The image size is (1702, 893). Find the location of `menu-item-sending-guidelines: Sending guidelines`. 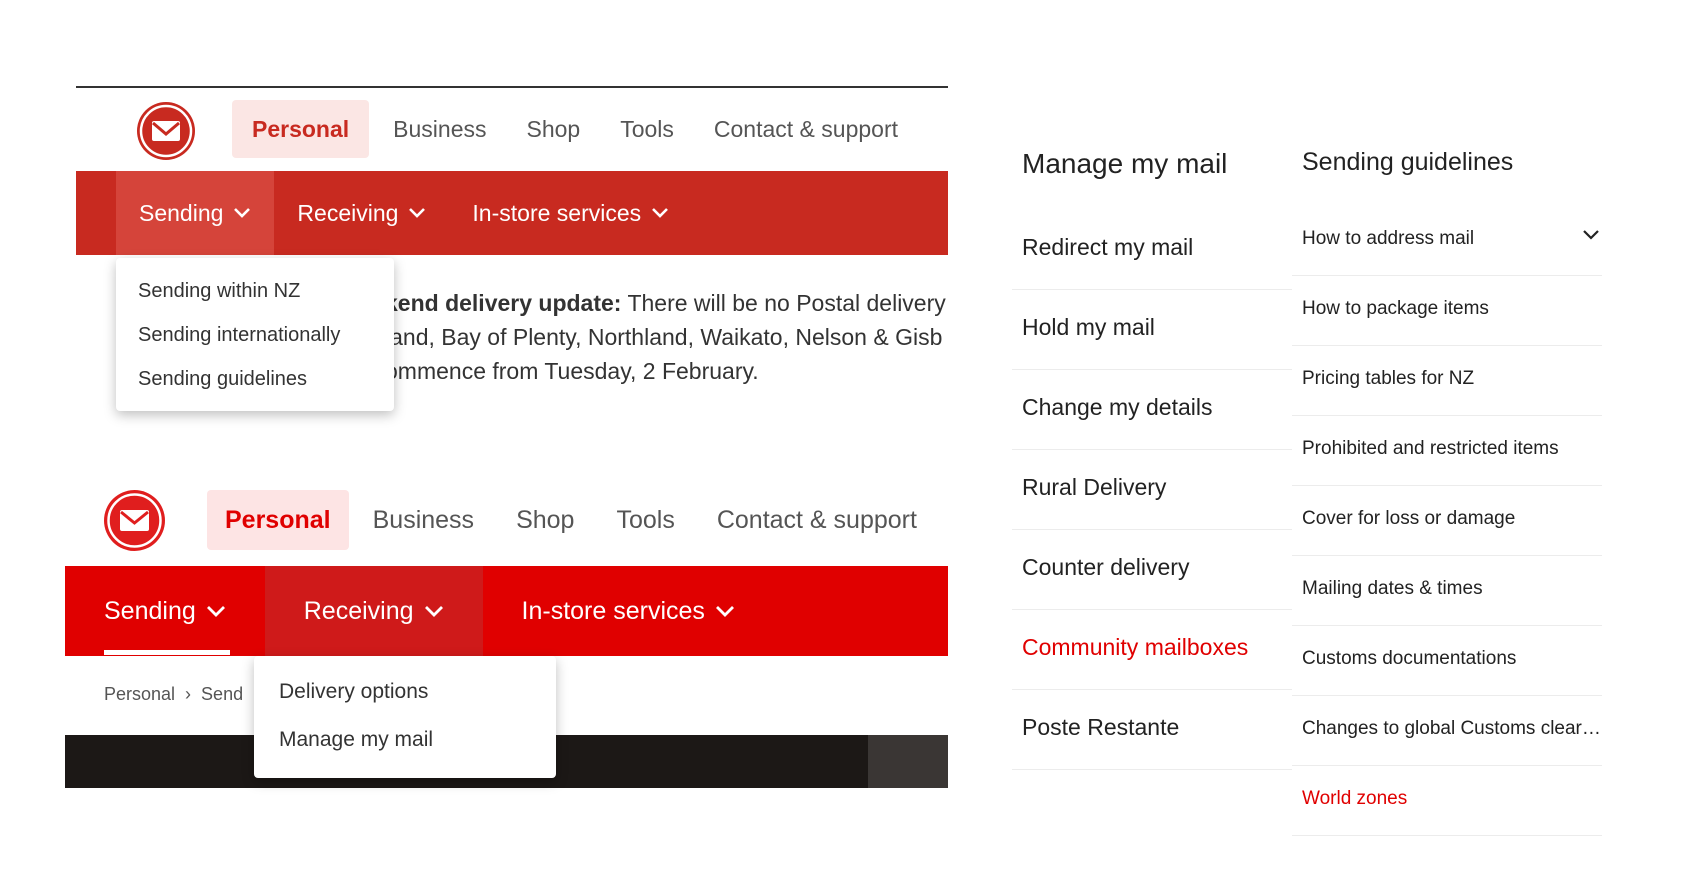

menu-item-sending-guidelines: Sending guidelines is located at coordinates (222, 379).